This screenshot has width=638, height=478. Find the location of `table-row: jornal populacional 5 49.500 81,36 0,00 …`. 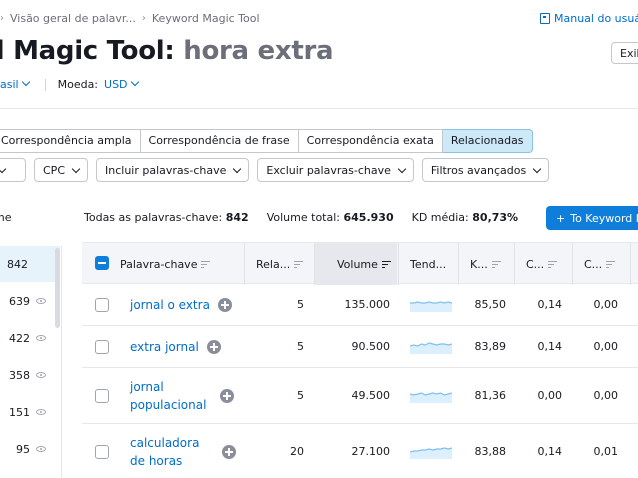

table-row: jornal populacional 5 49.500 81,36 0,00 … is located at coordinates (360, 396).